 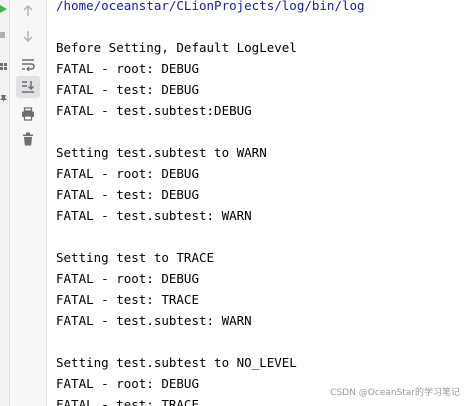 I want to click on print-icon, so click(x=28, y=114).